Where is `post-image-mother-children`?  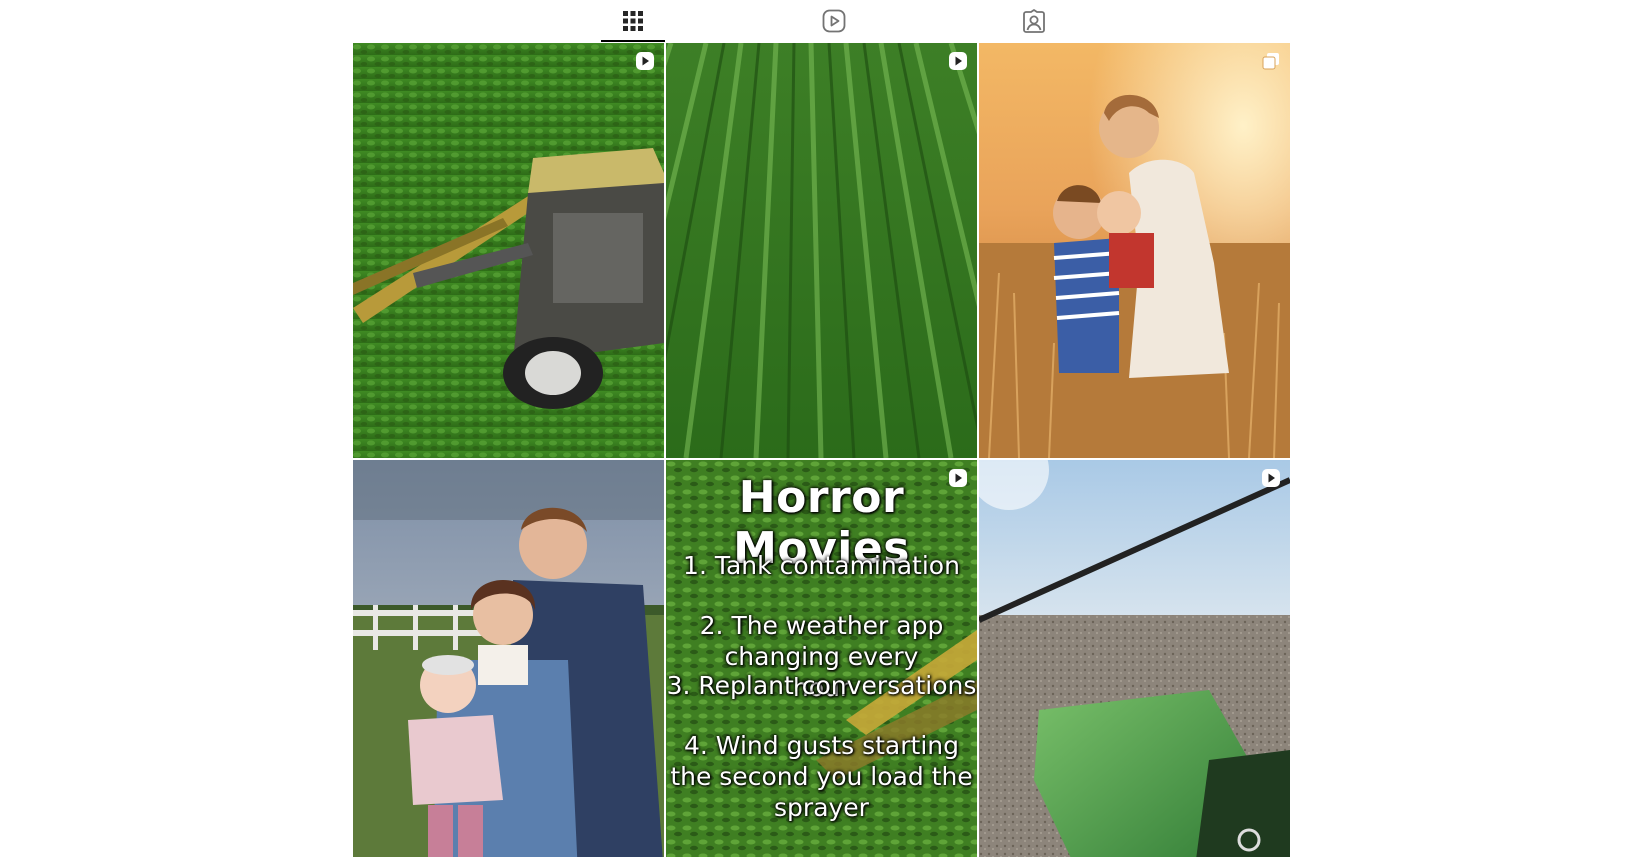
post-image-mother-children is located at coordinates (1134, 250).